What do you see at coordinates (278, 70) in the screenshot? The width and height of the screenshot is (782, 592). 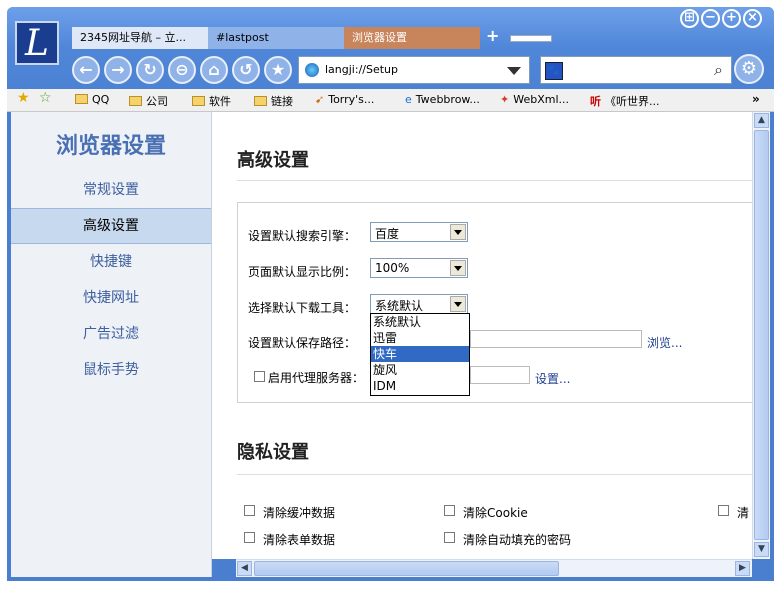 I see `favorite-star-icon: ★` at bounding box center [278, 70].